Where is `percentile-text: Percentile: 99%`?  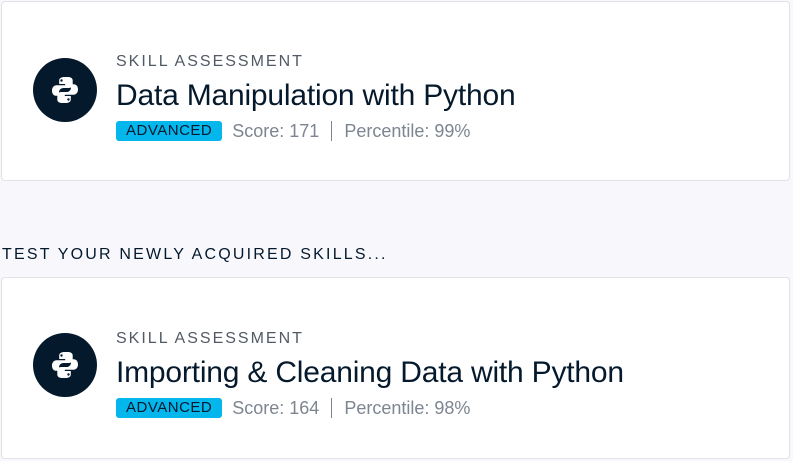
percentile-text: Percentile: 99% is located at coordinates (407, 131).